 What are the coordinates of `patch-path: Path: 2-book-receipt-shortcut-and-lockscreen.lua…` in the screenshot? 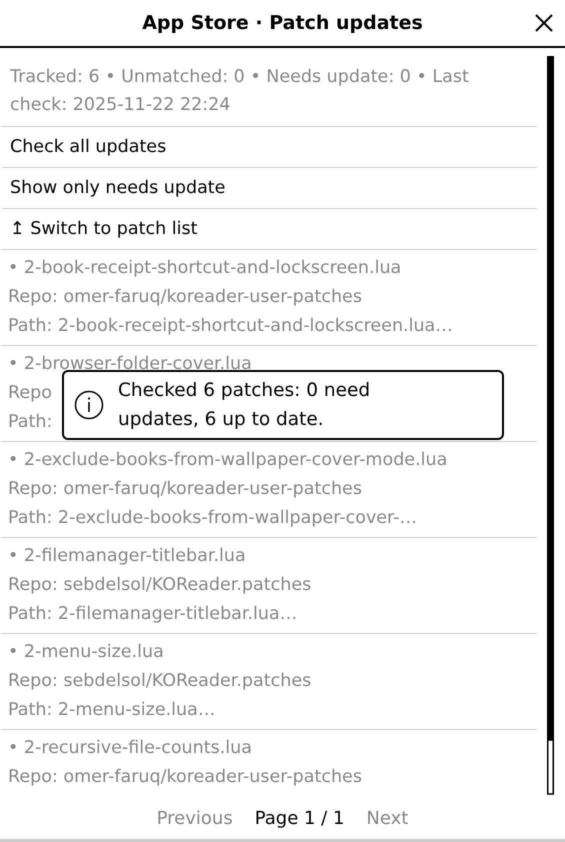 It's located at (230, 326).